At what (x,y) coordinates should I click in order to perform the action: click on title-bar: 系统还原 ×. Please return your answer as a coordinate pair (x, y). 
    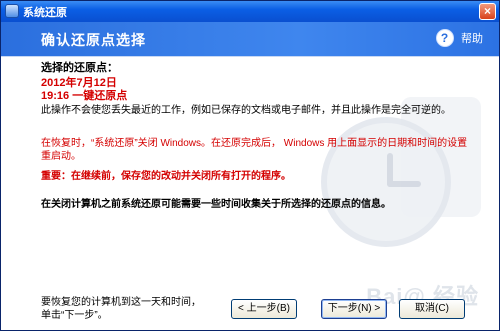
    Looking at the image, I should click on (250, 11).